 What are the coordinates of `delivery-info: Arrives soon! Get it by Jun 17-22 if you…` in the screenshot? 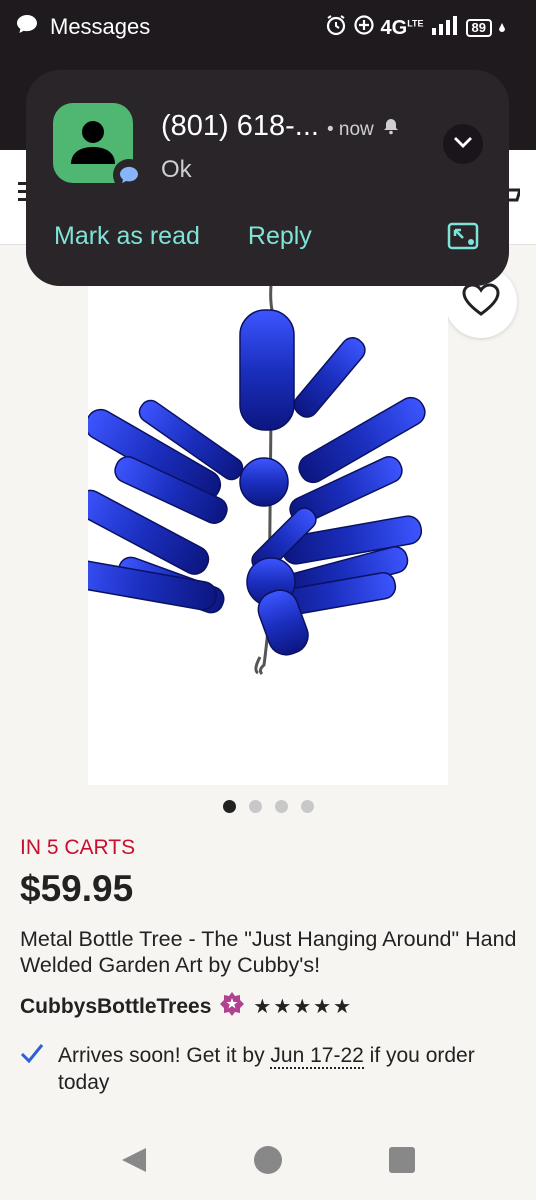 It's located at (259, 1069).